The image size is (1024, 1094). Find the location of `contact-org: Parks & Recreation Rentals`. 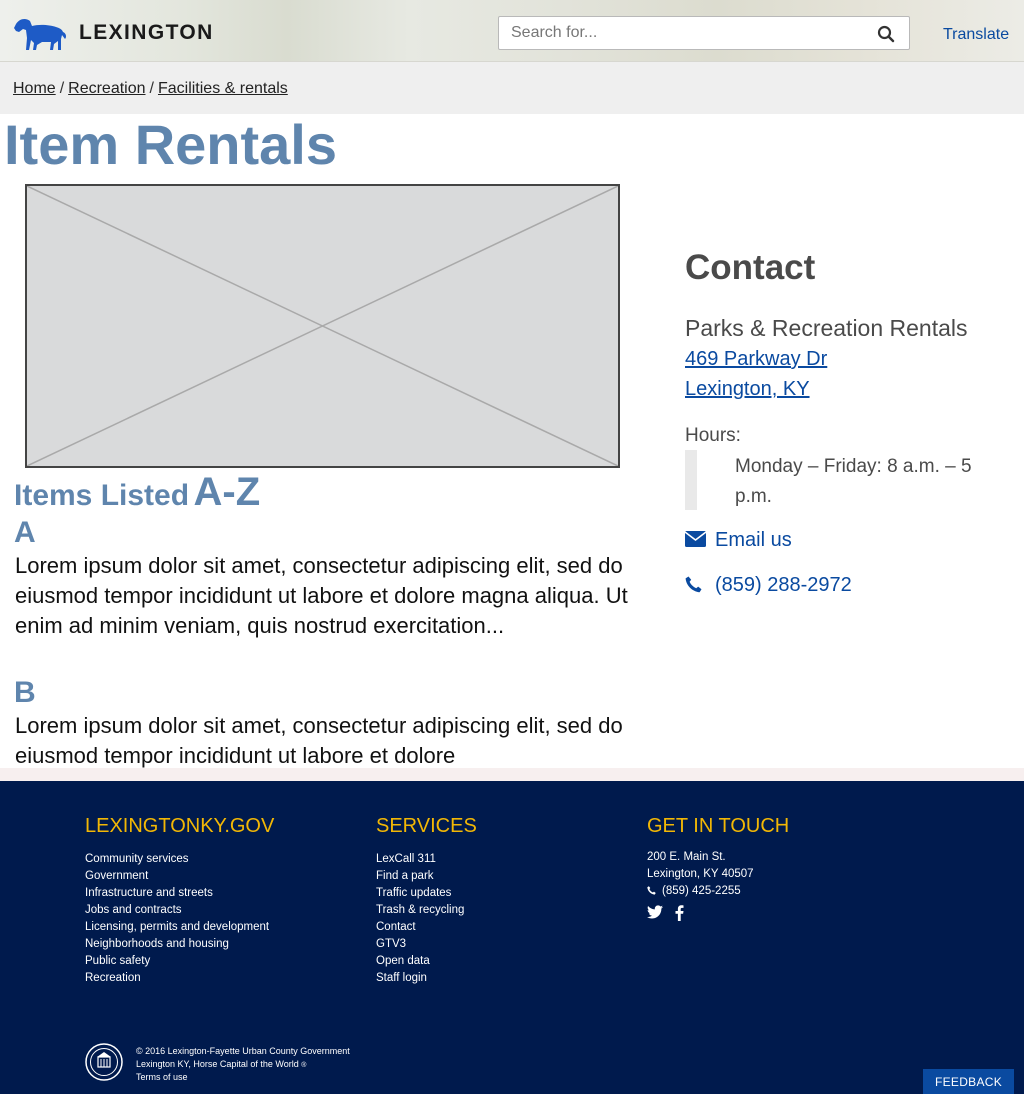

contact-org: Parks & Recreation Rentals is located at coordinates (826, 328).